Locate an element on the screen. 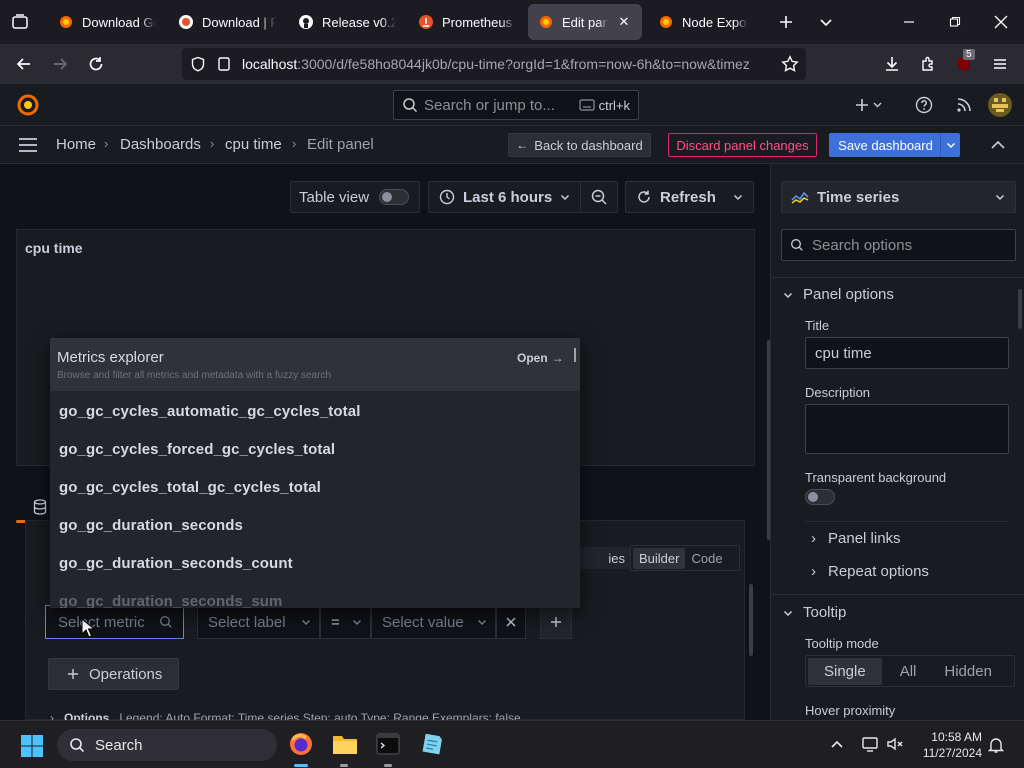 The height and width of the screenshot is (768, 1024). open-metrics-explorer-button: Open → is located at coordinates (540, 358).